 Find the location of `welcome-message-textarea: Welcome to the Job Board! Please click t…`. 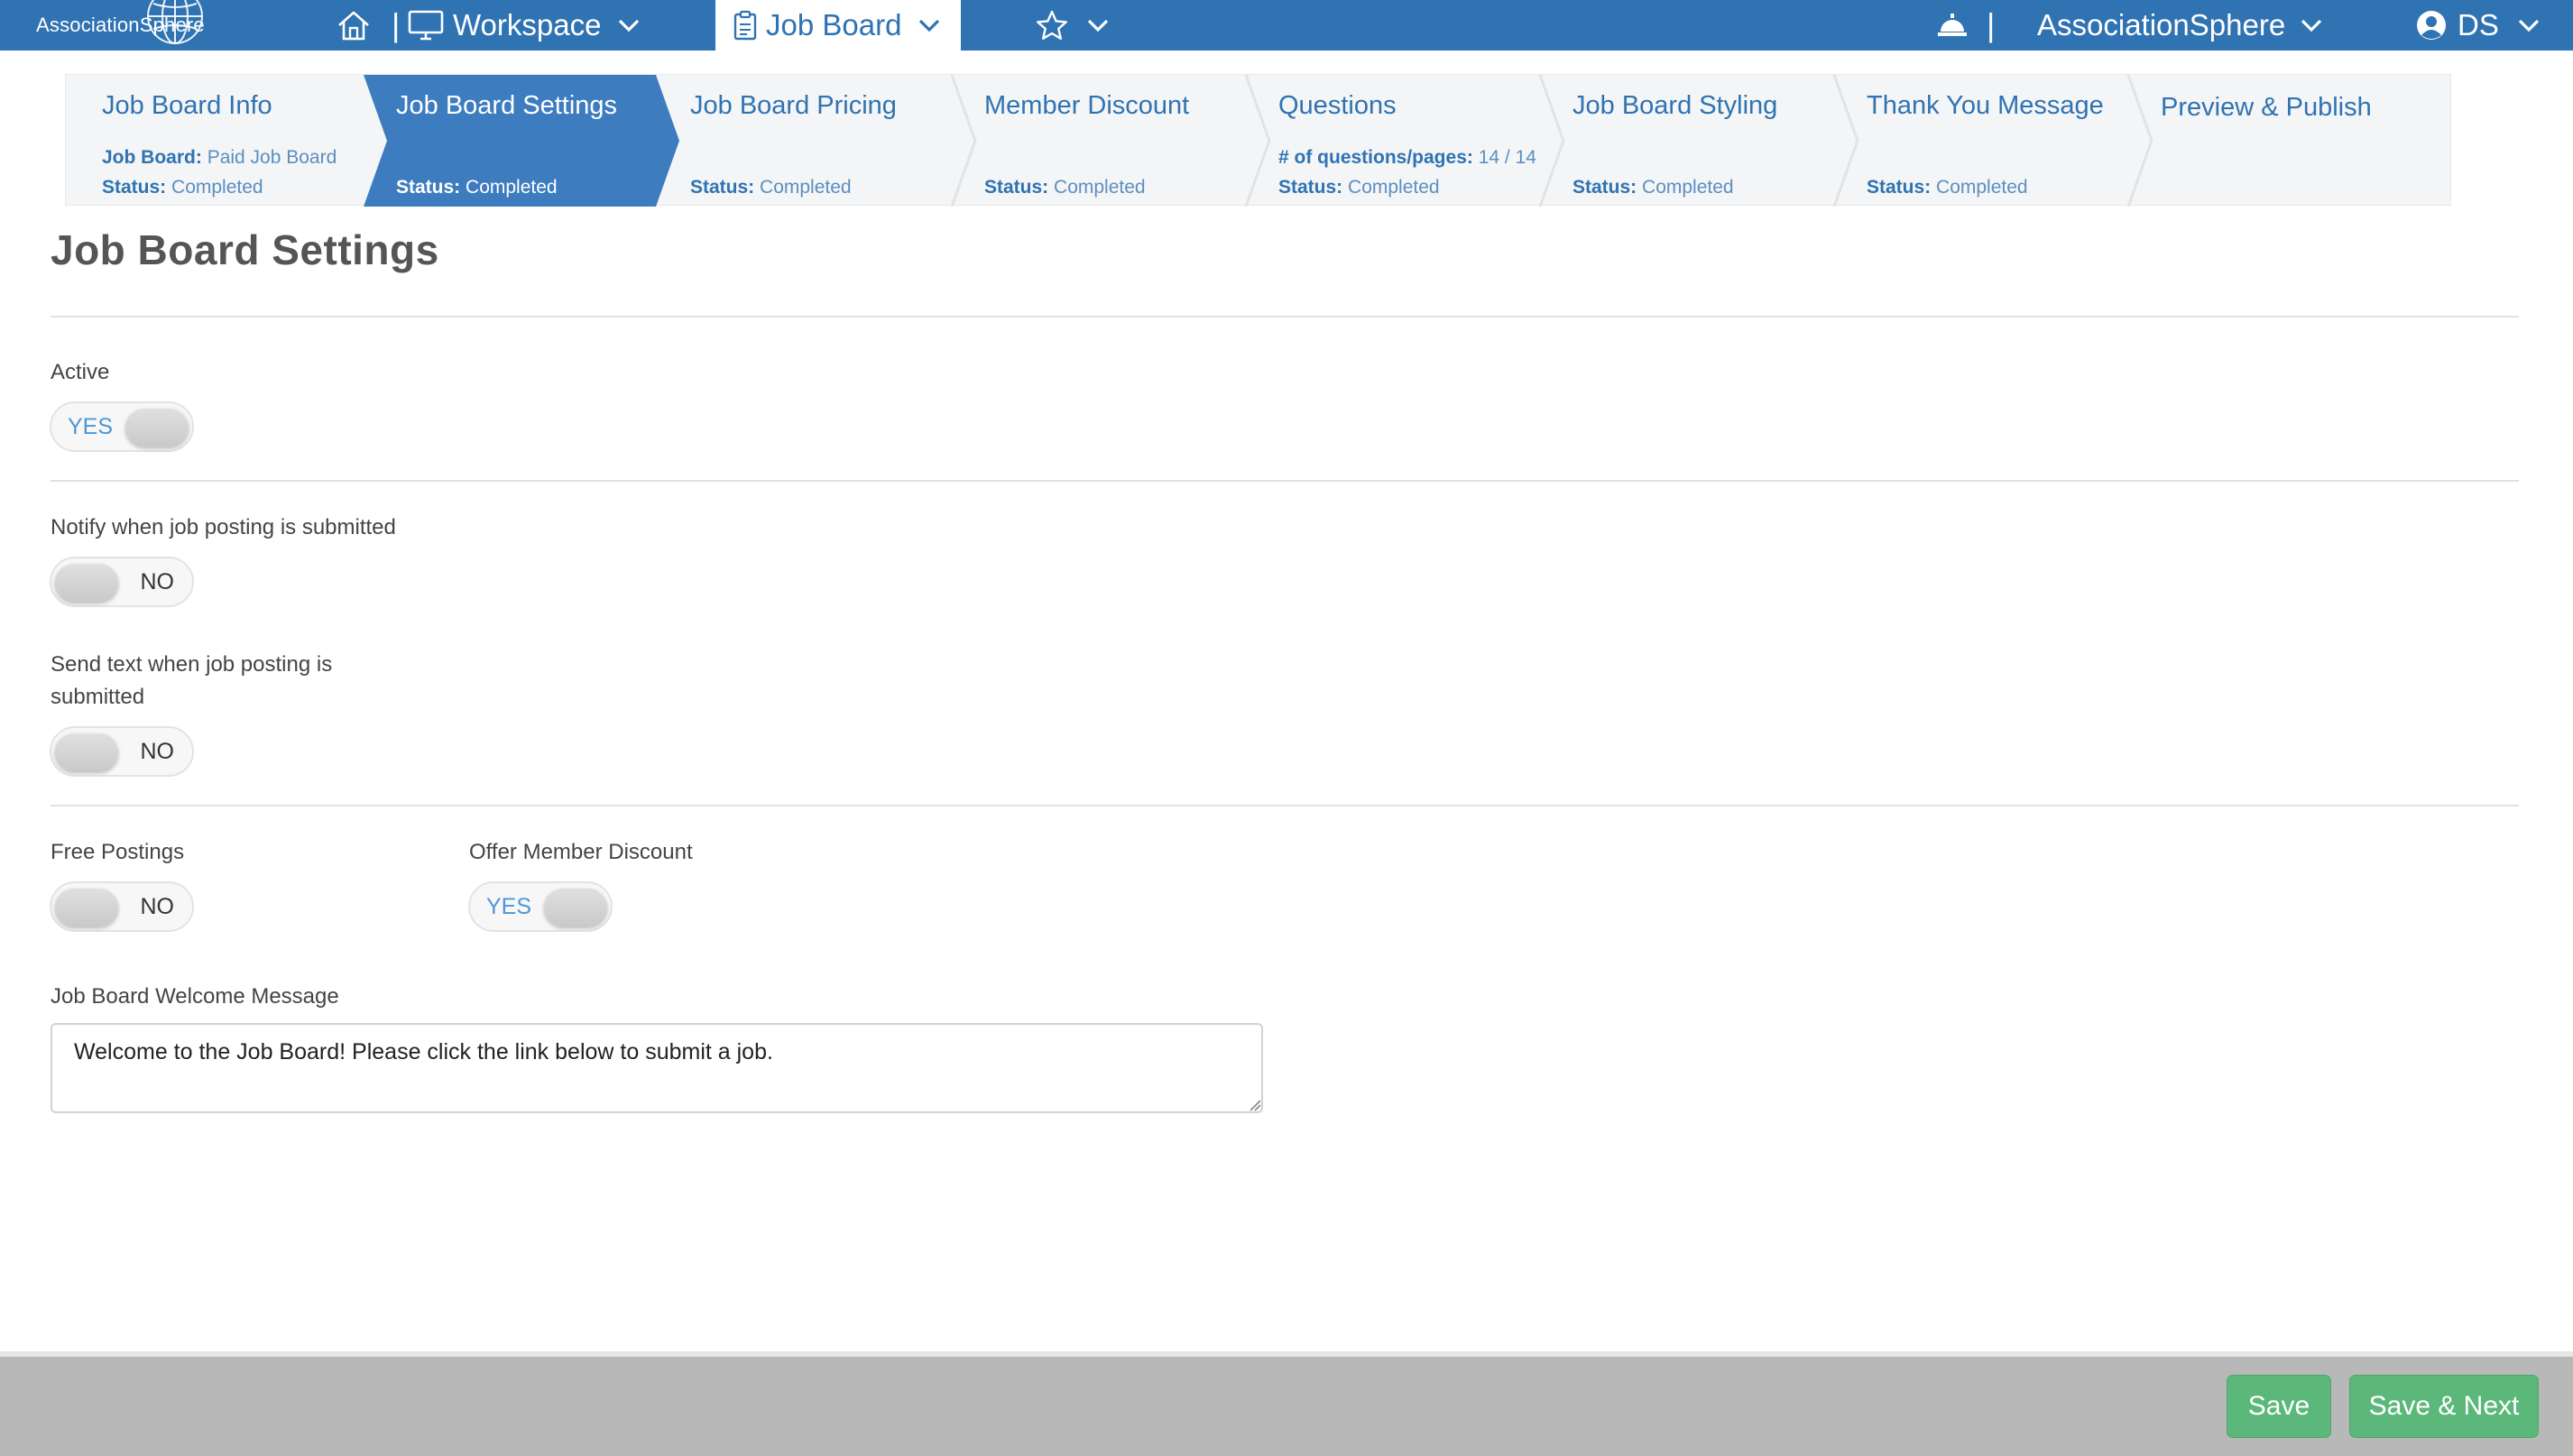

welcome-message-textarea: Welcome to the Job Board! Please click t… is located at coordinates (657, 1068).